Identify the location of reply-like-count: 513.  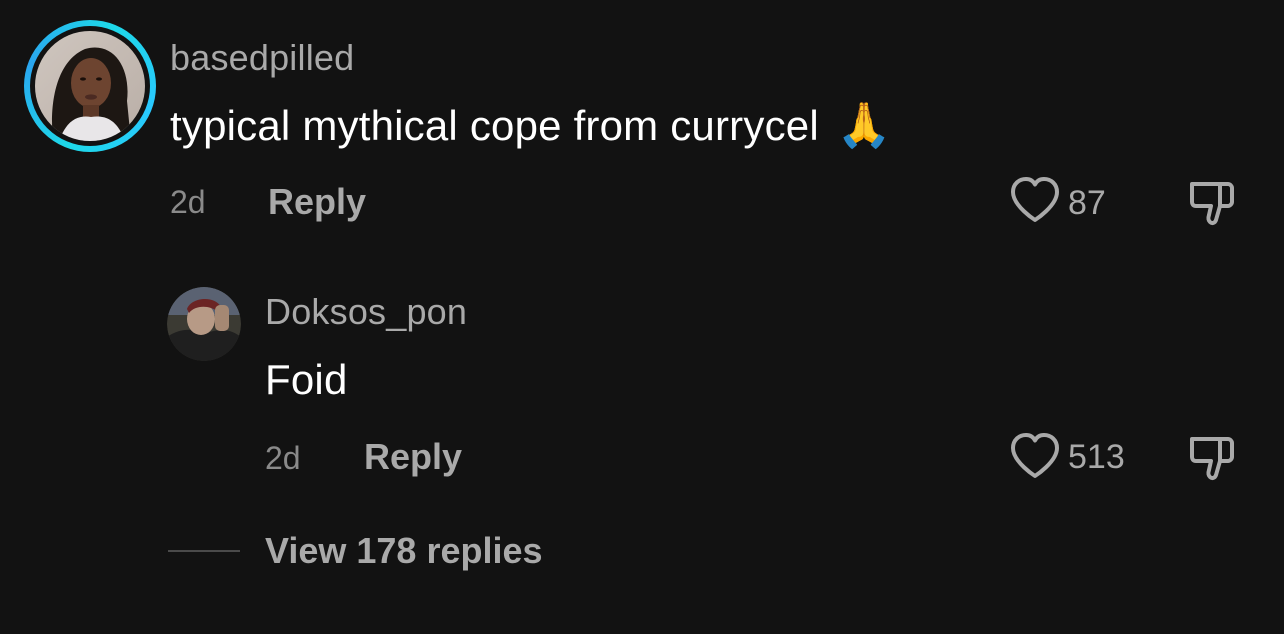
(1096, 457).